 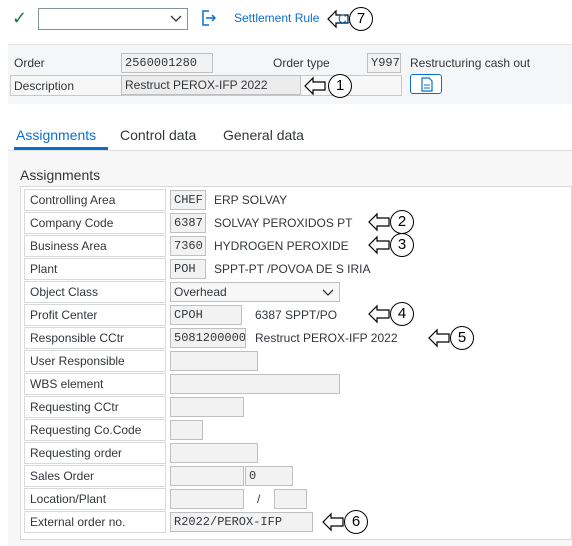 What do you see at coordinates (462, 338) in the screenshot?
I see `callout-number: 5` at bounding box center [462, 338].